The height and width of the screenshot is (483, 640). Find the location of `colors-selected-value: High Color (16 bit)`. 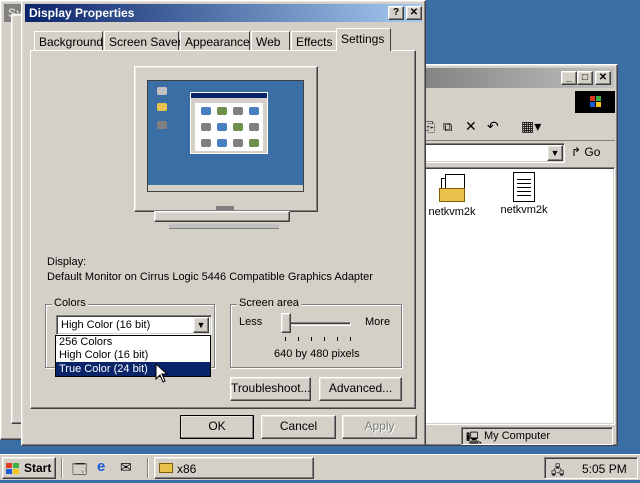

colors-selected-value: High Color (16 bit) is located at coordinates (106, 325).